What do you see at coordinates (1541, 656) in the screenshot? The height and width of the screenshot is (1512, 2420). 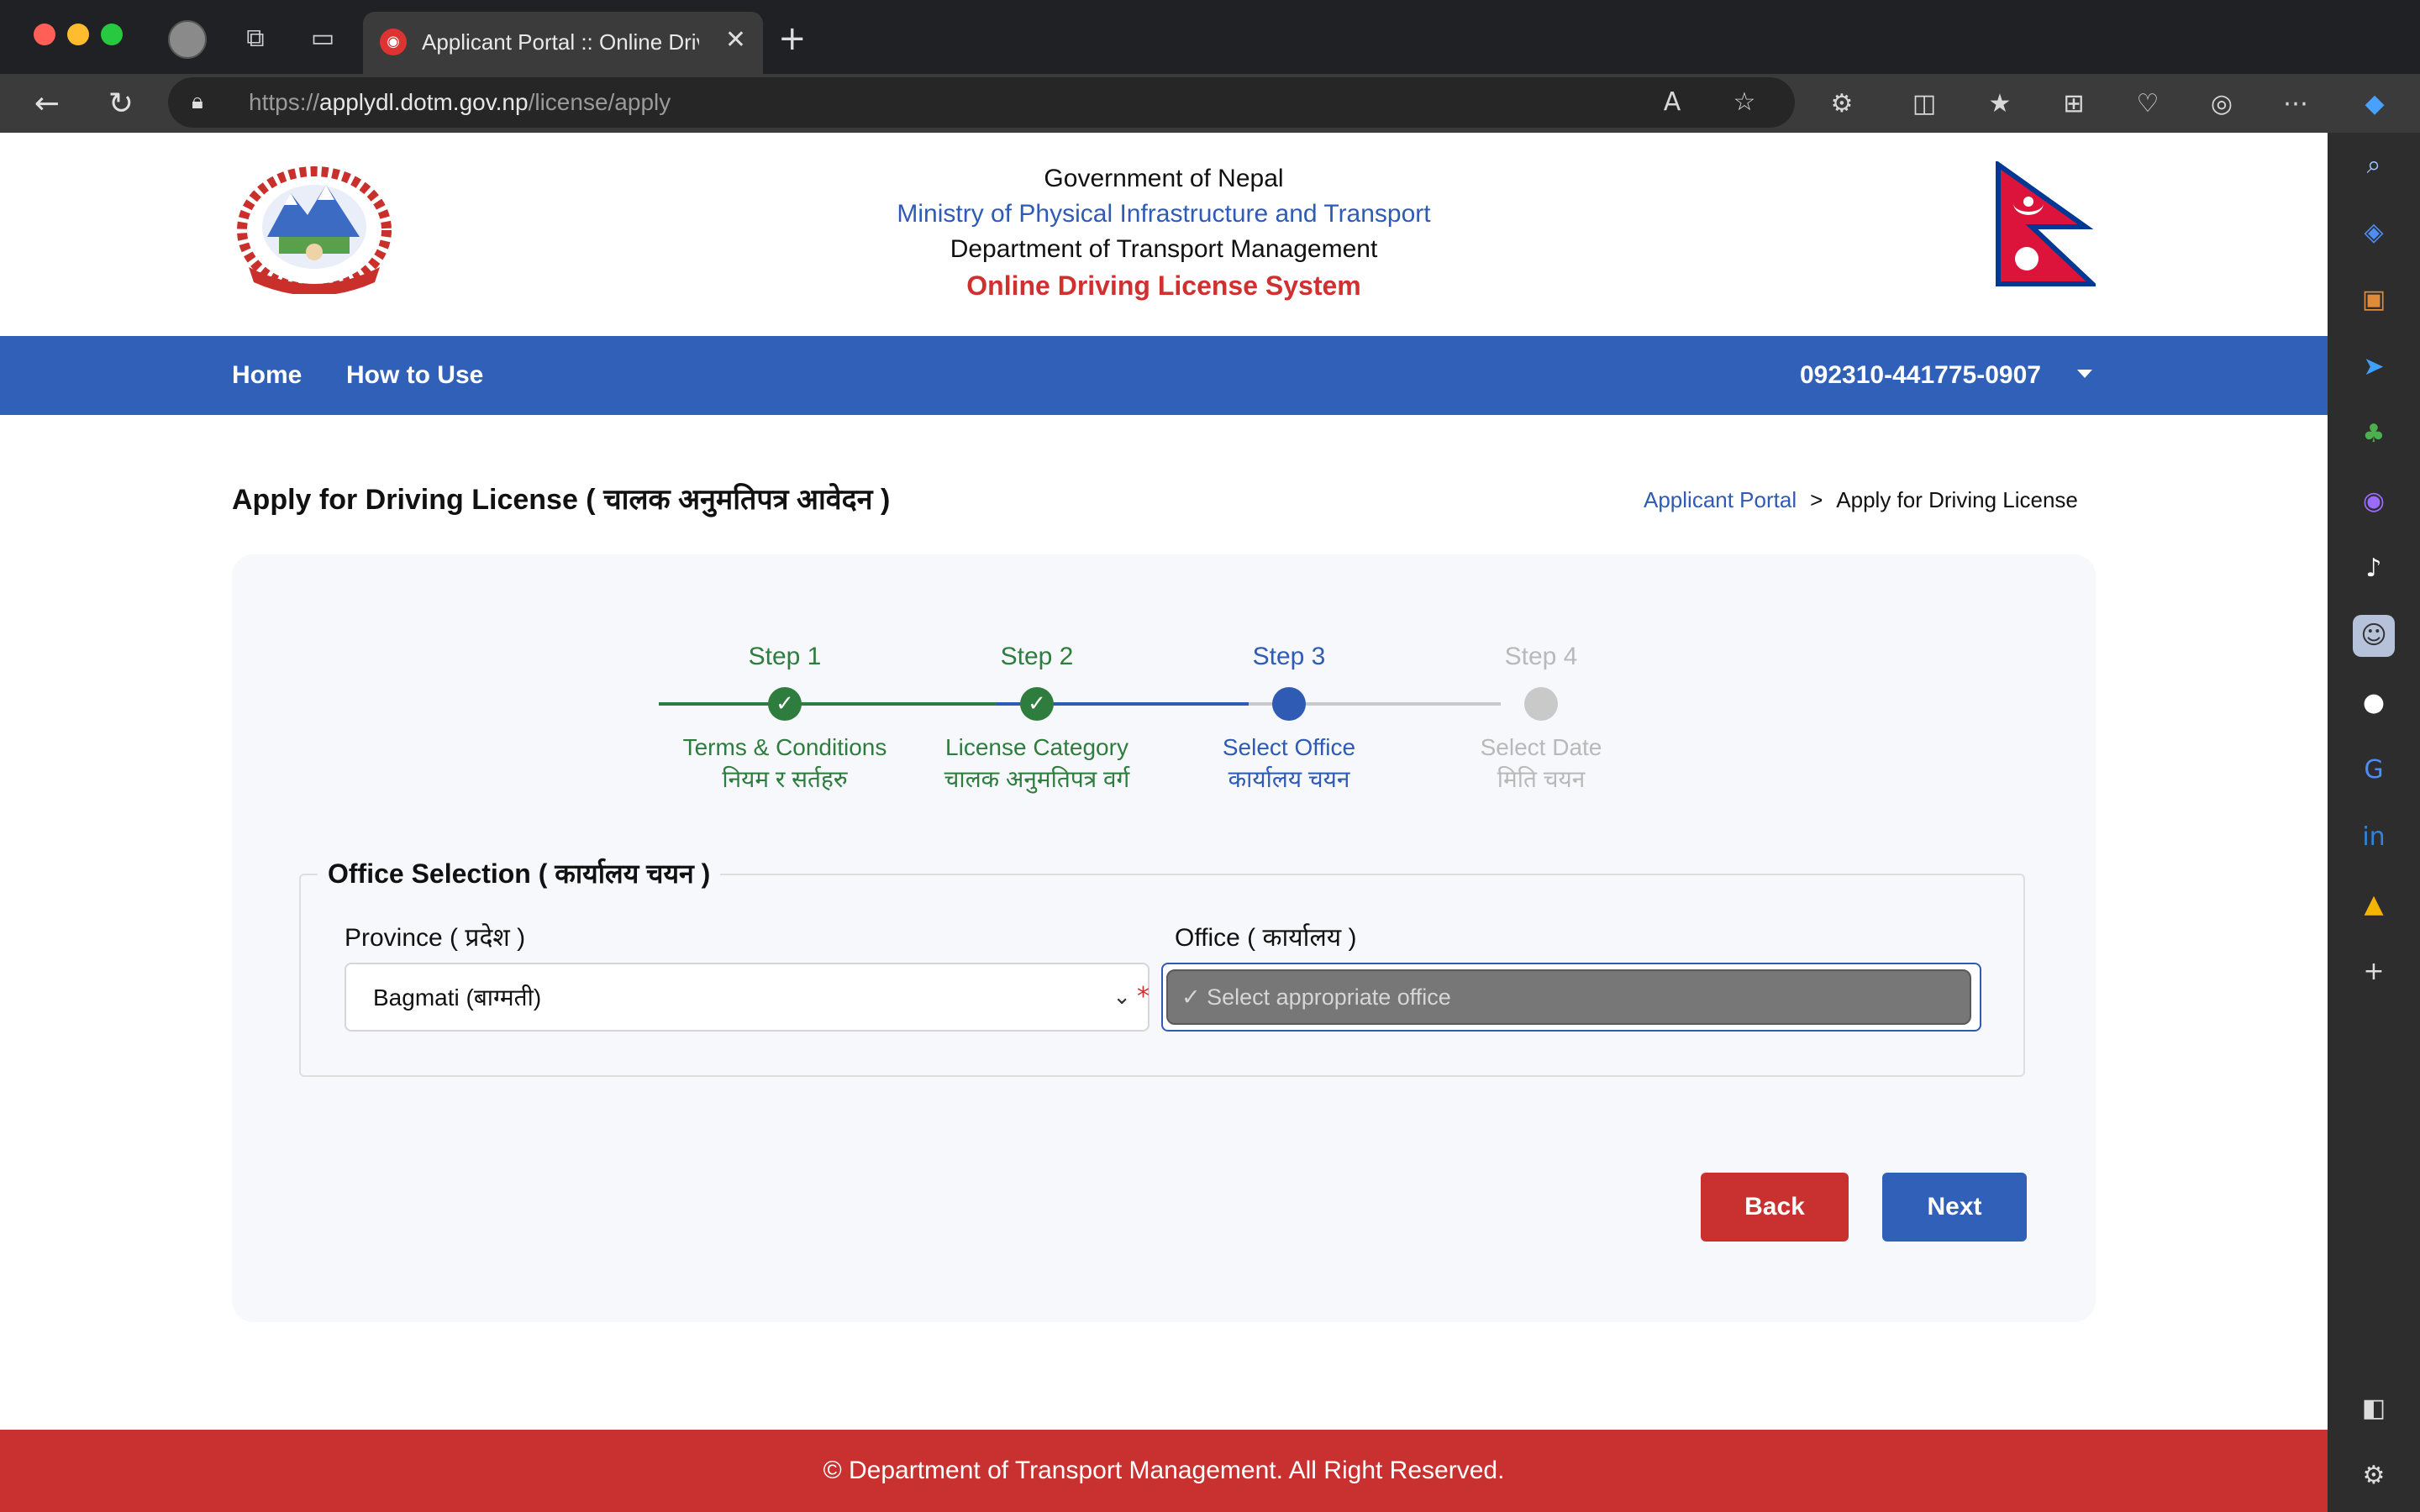 I see `step-4-title: Step 4` at bounding box center [1541, 656].